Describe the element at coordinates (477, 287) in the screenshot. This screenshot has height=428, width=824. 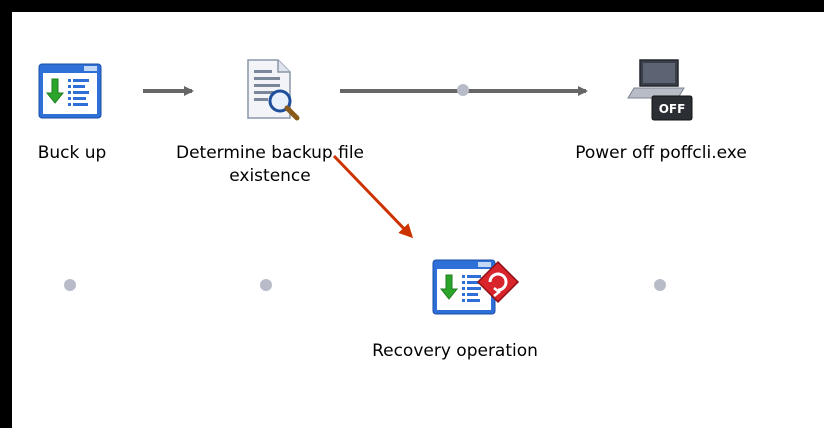
I see `job-recovery-icon` at that location.